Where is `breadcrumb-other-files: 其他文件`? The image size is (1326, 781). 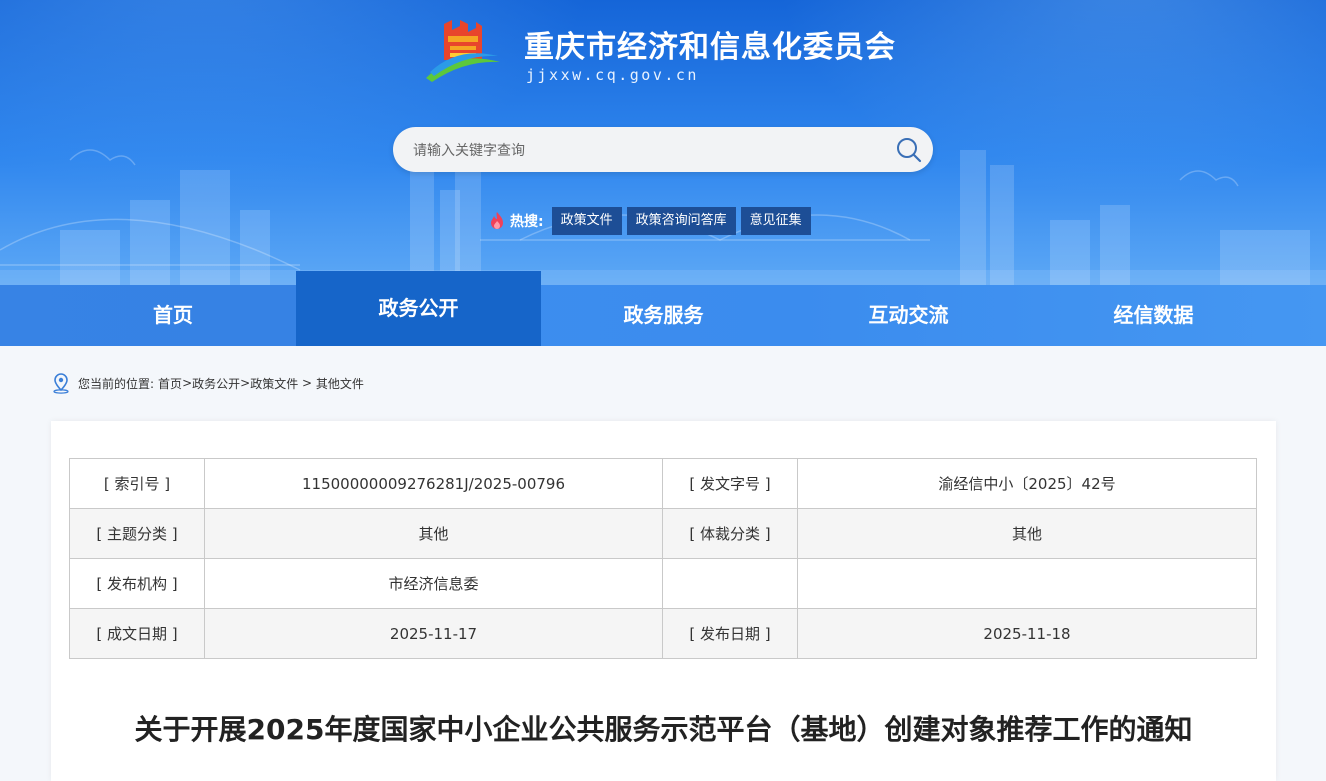
breadcrumb-other-files: 其他文件 is located at coordinates (340, 383).